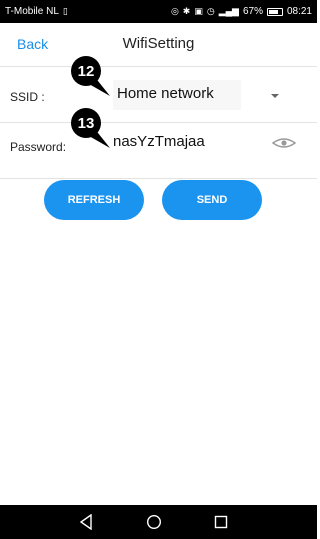 The height and width of the screenshot is (539, 320). What do you see at coordinates (284, 143) in the screenshot?
I see `eye-icon` at bounding box center [284, 143].